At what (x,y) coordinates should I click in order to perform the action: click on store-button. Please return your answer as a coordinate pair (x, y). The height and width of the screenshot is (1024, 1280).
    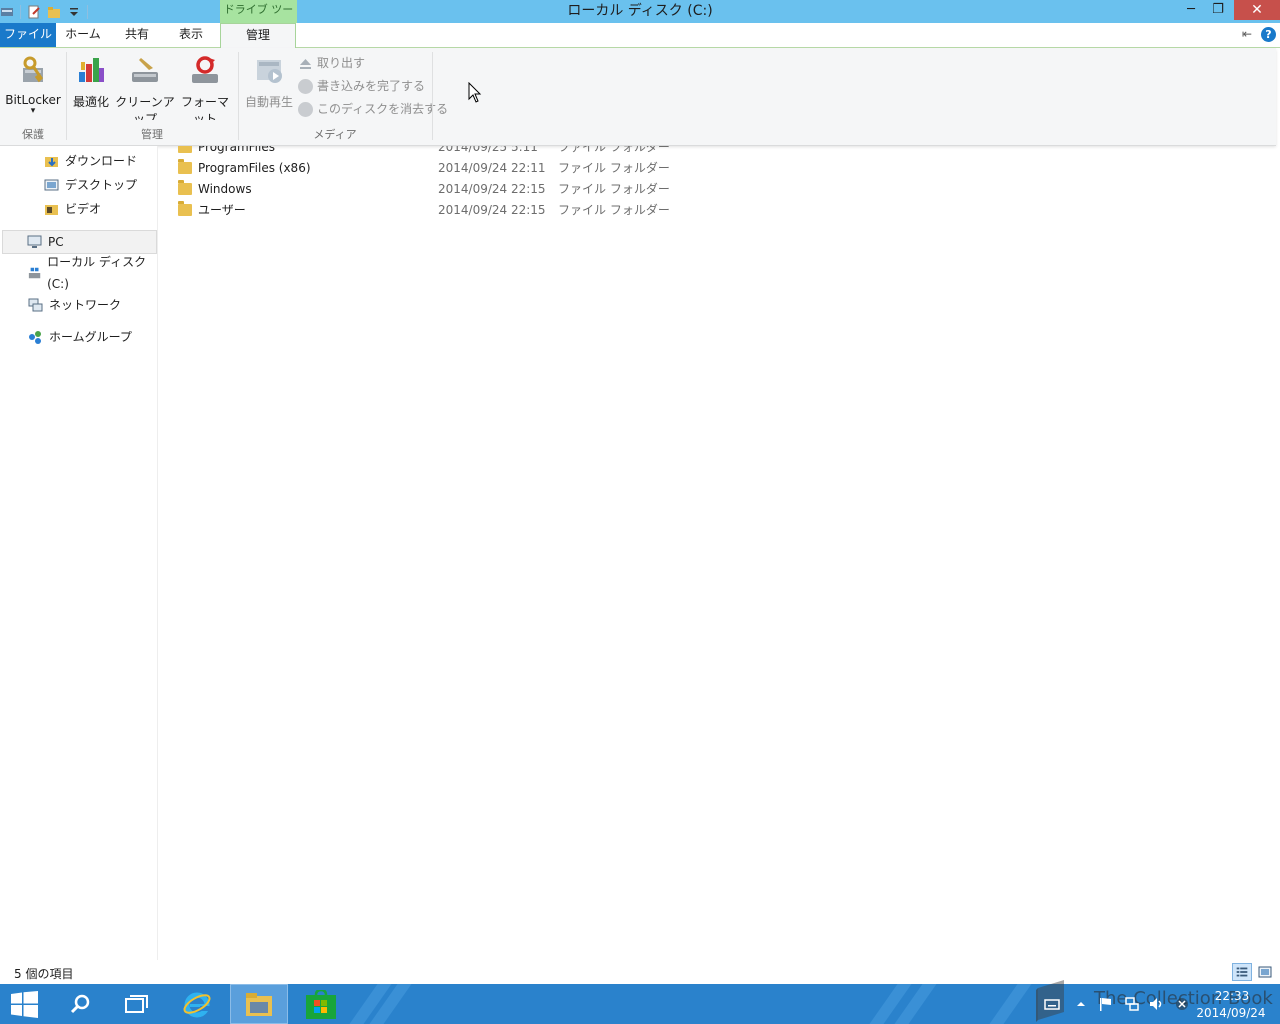
    Looking at the image, I should click on (320, 1004).